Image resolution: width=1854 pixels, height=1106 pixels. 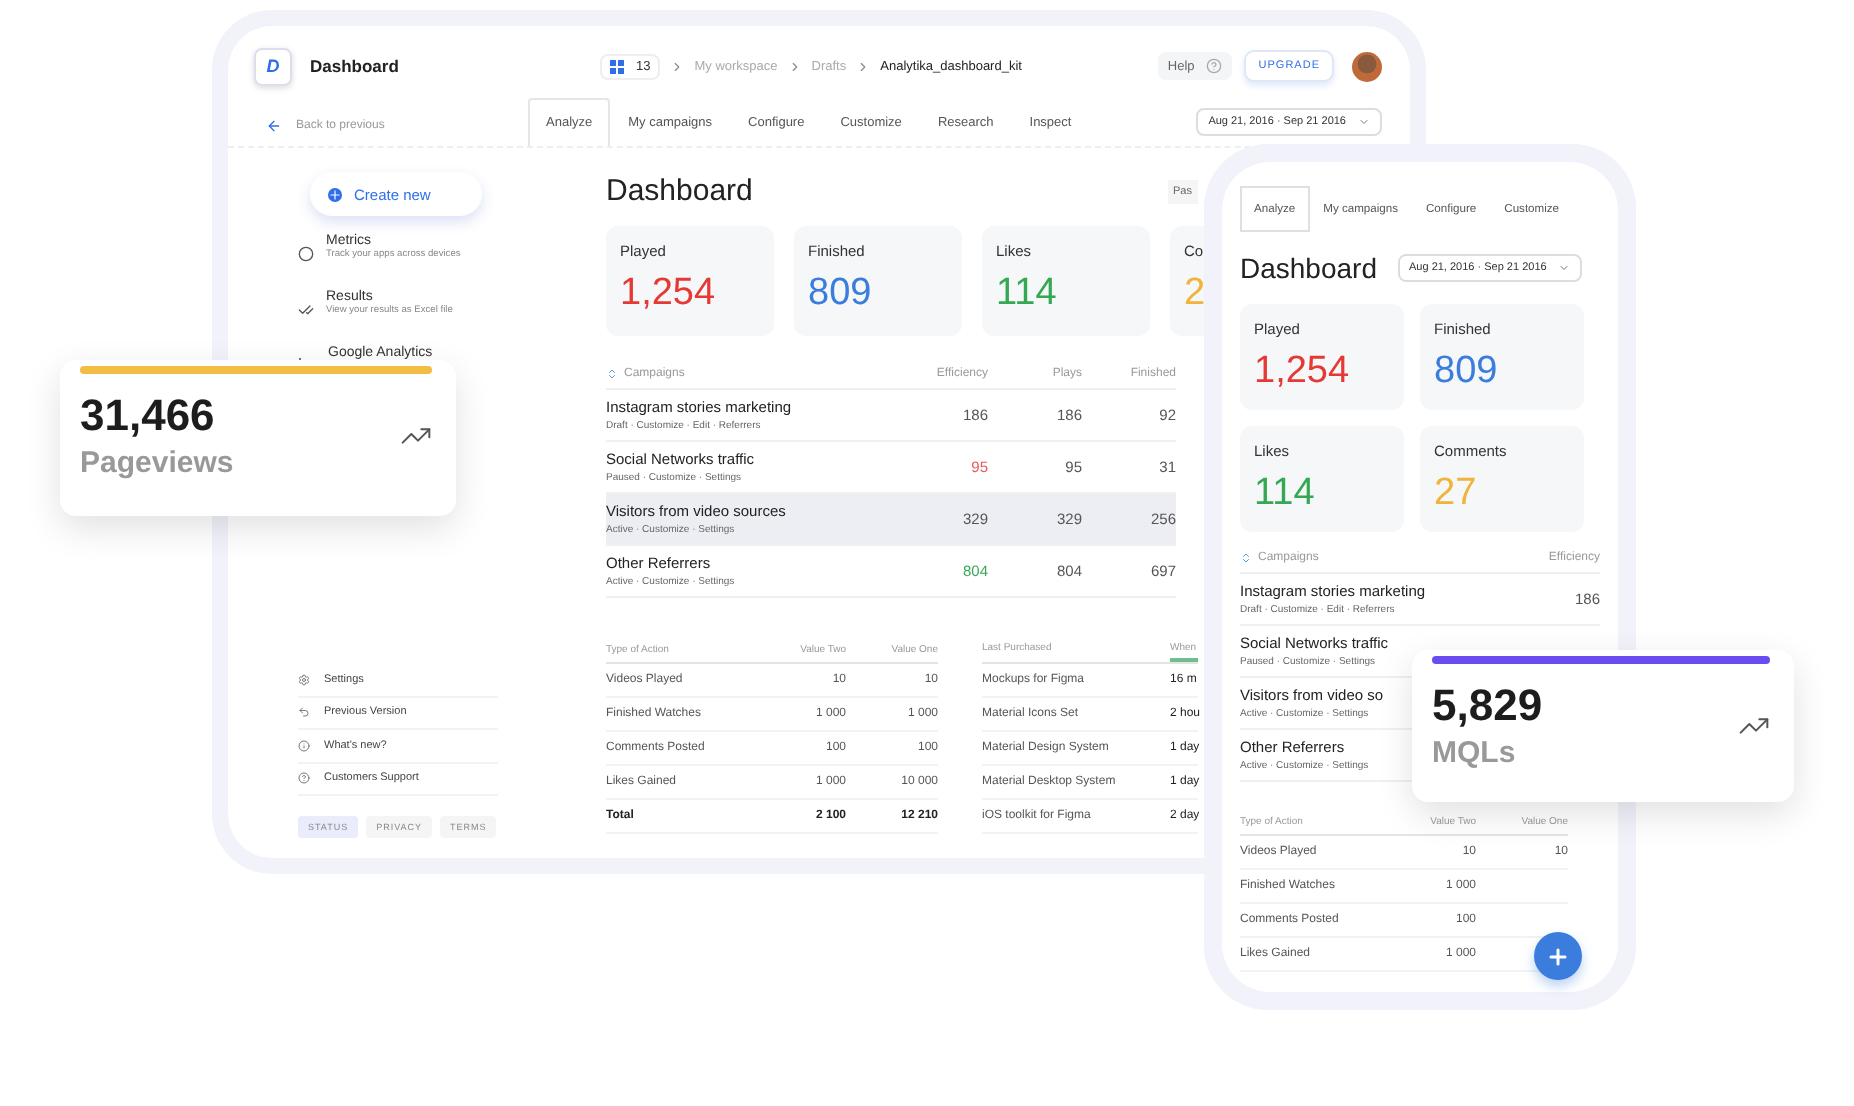 I want to click on grid-icon, so click(x=617, y=66).